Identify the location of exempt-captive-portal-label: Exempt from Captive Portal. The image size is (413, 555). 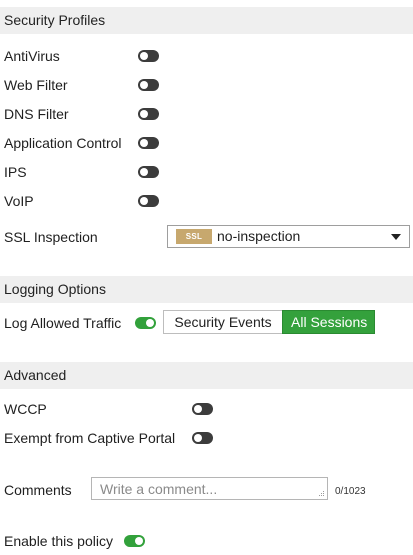
(90, 438).